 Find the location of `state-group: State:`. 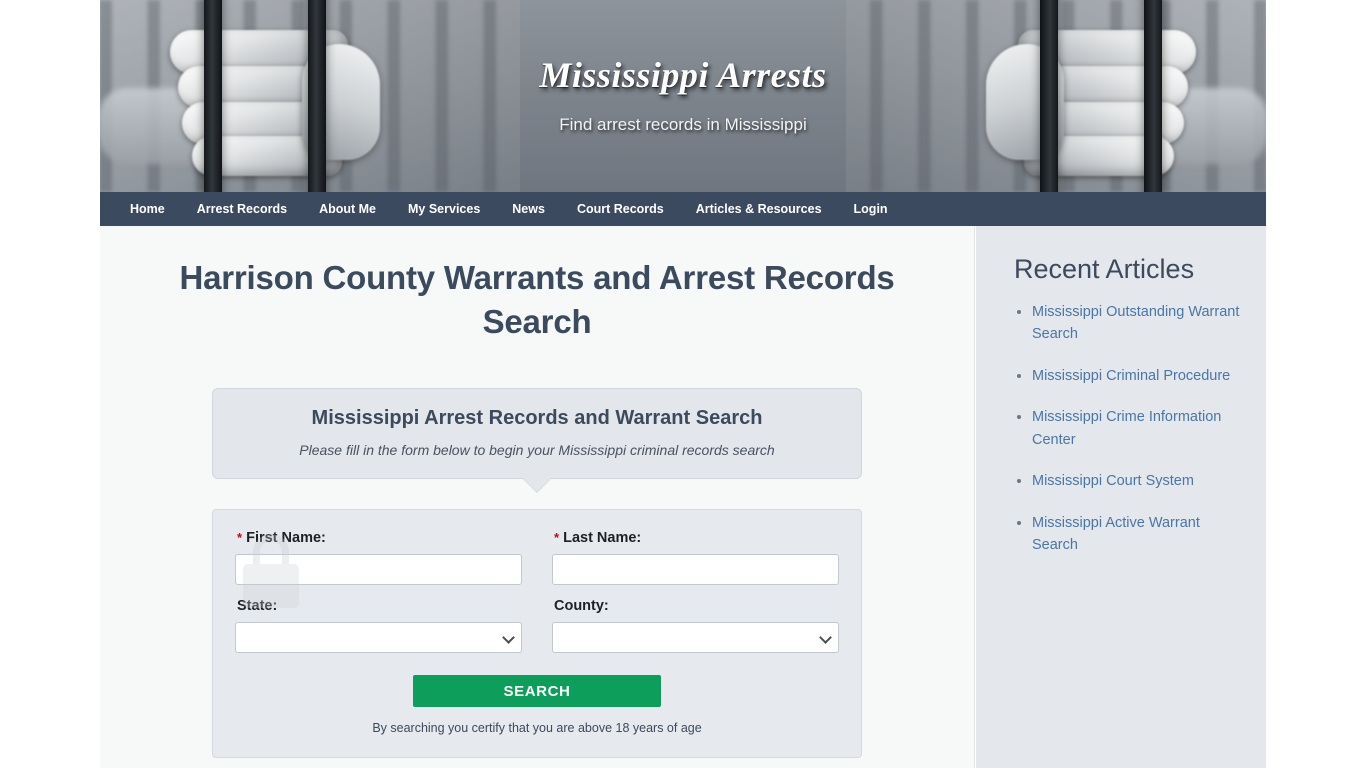

state-group: State: is located at coordinates (378, 625).